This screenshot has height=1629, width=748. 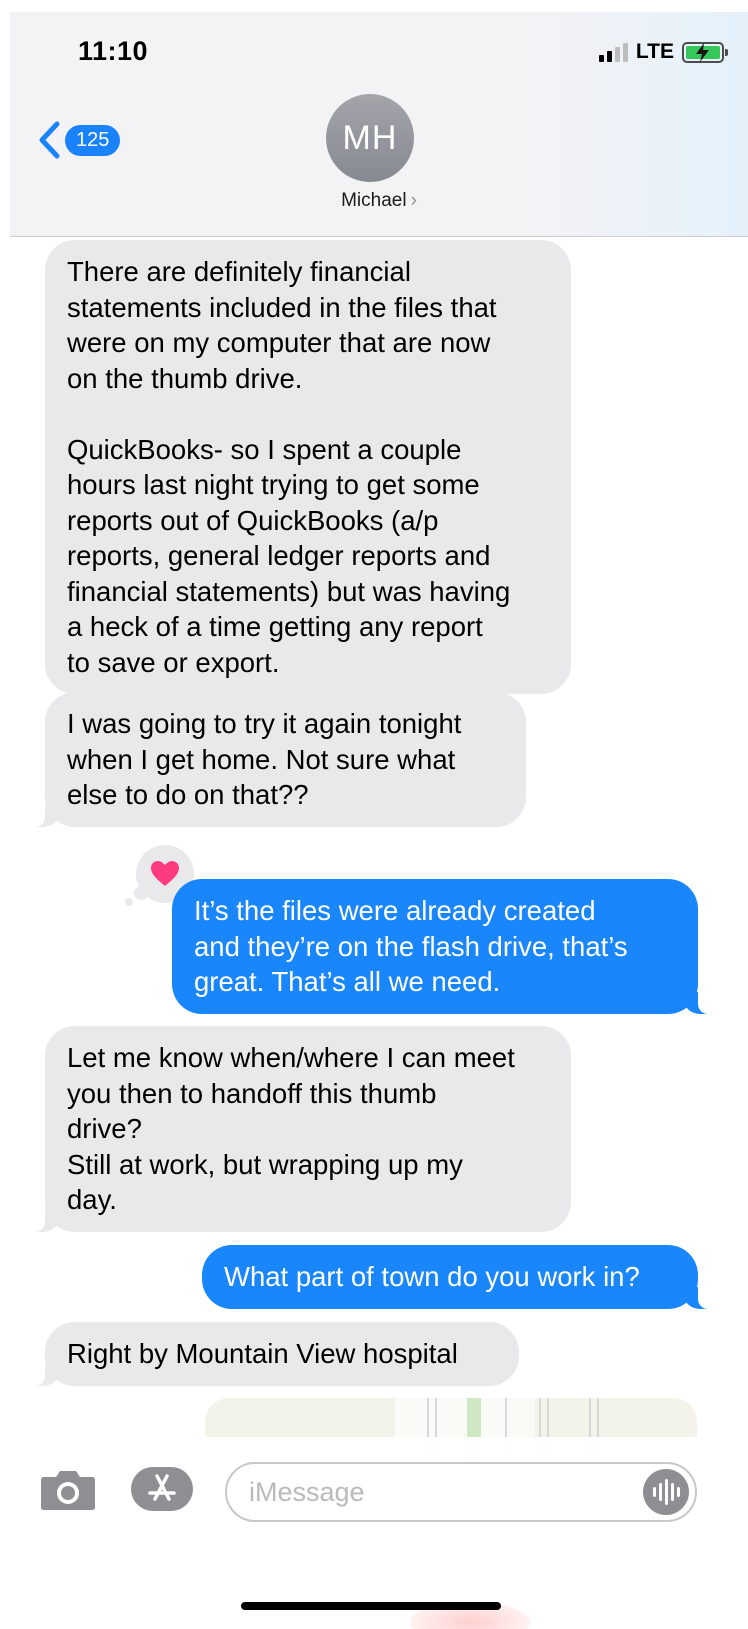 What do you see at coordinates (253, 520) in the screenshot?
I see `message-line: reports out of QuickBooks (a/p` at bounding box center [253, 520].